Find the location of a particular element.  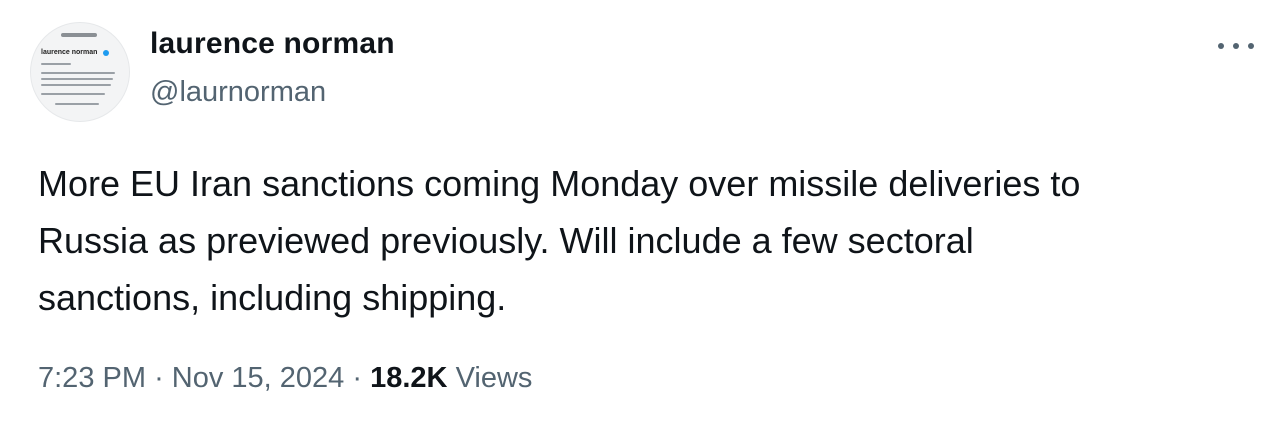

tweet-text-line: sanctions, including shipping. is located at coordinates (272, 297).